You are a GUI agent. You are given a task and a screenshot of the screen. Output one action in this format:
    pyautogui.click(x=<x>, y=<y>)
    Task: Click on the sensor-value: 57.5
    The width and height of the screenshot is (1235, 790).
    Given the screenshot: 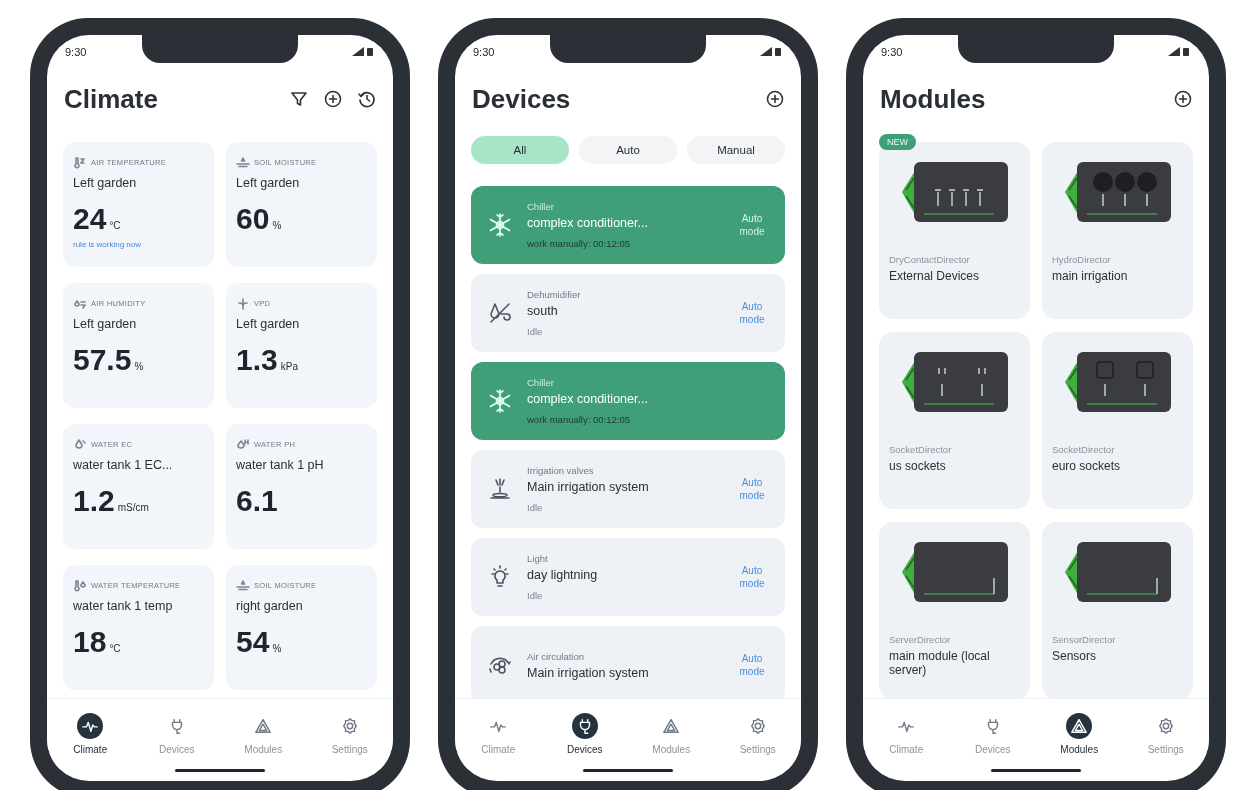 What is the action you would take?
    pyautogui.click(x=102, y=360)
    